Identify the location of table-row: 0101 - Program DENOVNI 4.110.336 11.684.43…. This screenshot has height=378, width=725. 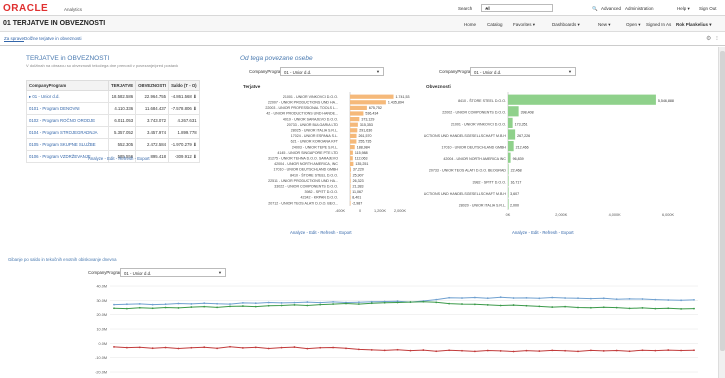
(113, 108).